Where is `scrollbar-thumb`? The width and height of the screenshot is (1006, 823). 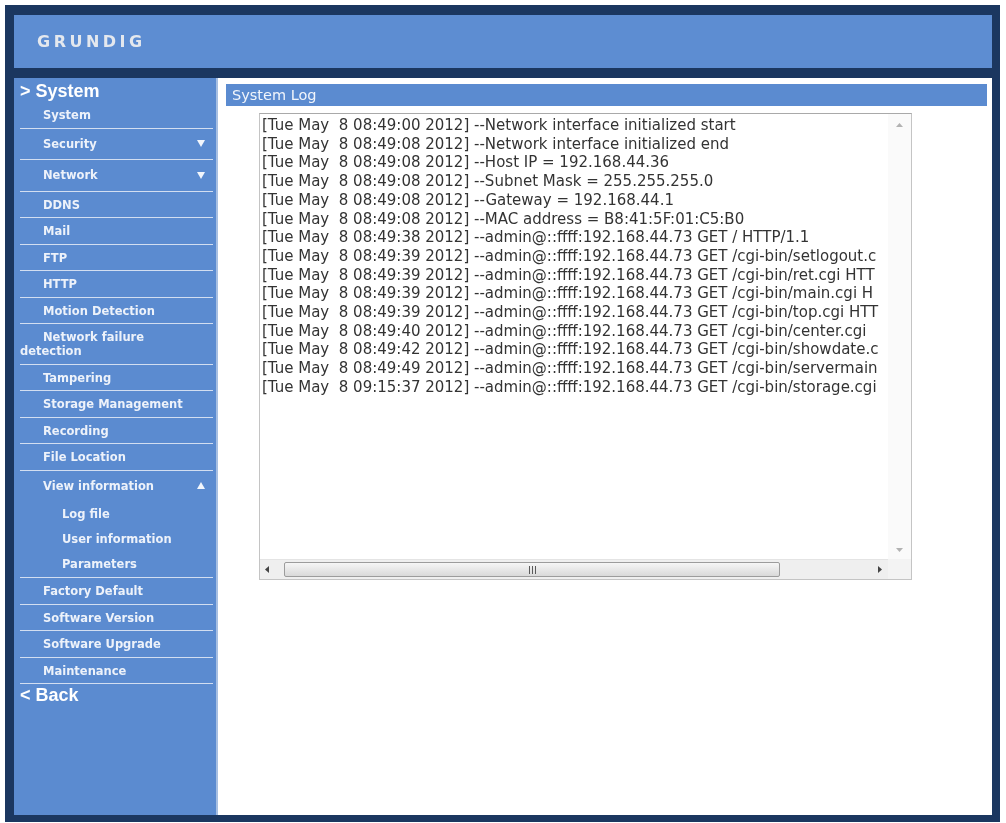
scrollbar-thumb is located at coordinates (532, 569).